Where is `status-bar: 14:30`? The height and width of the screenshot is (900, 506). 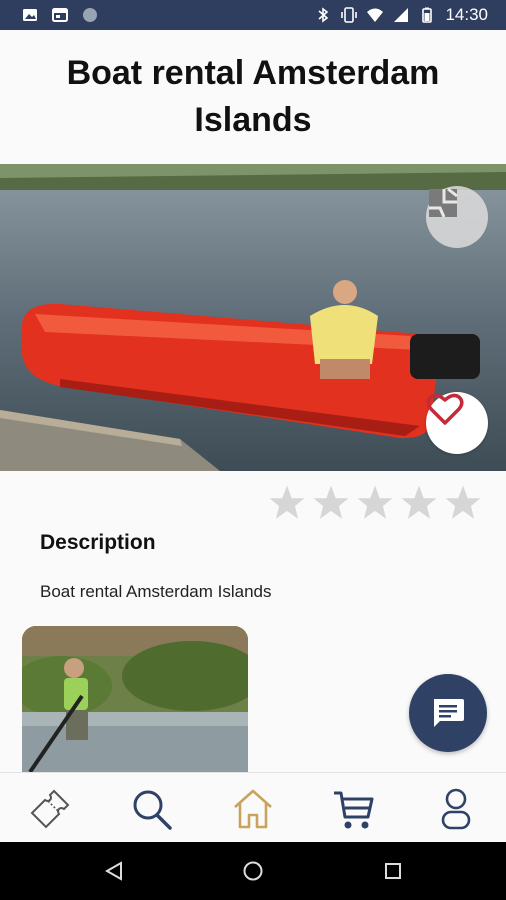
status-bar: 14:30 is located at coordinates (253, 15).